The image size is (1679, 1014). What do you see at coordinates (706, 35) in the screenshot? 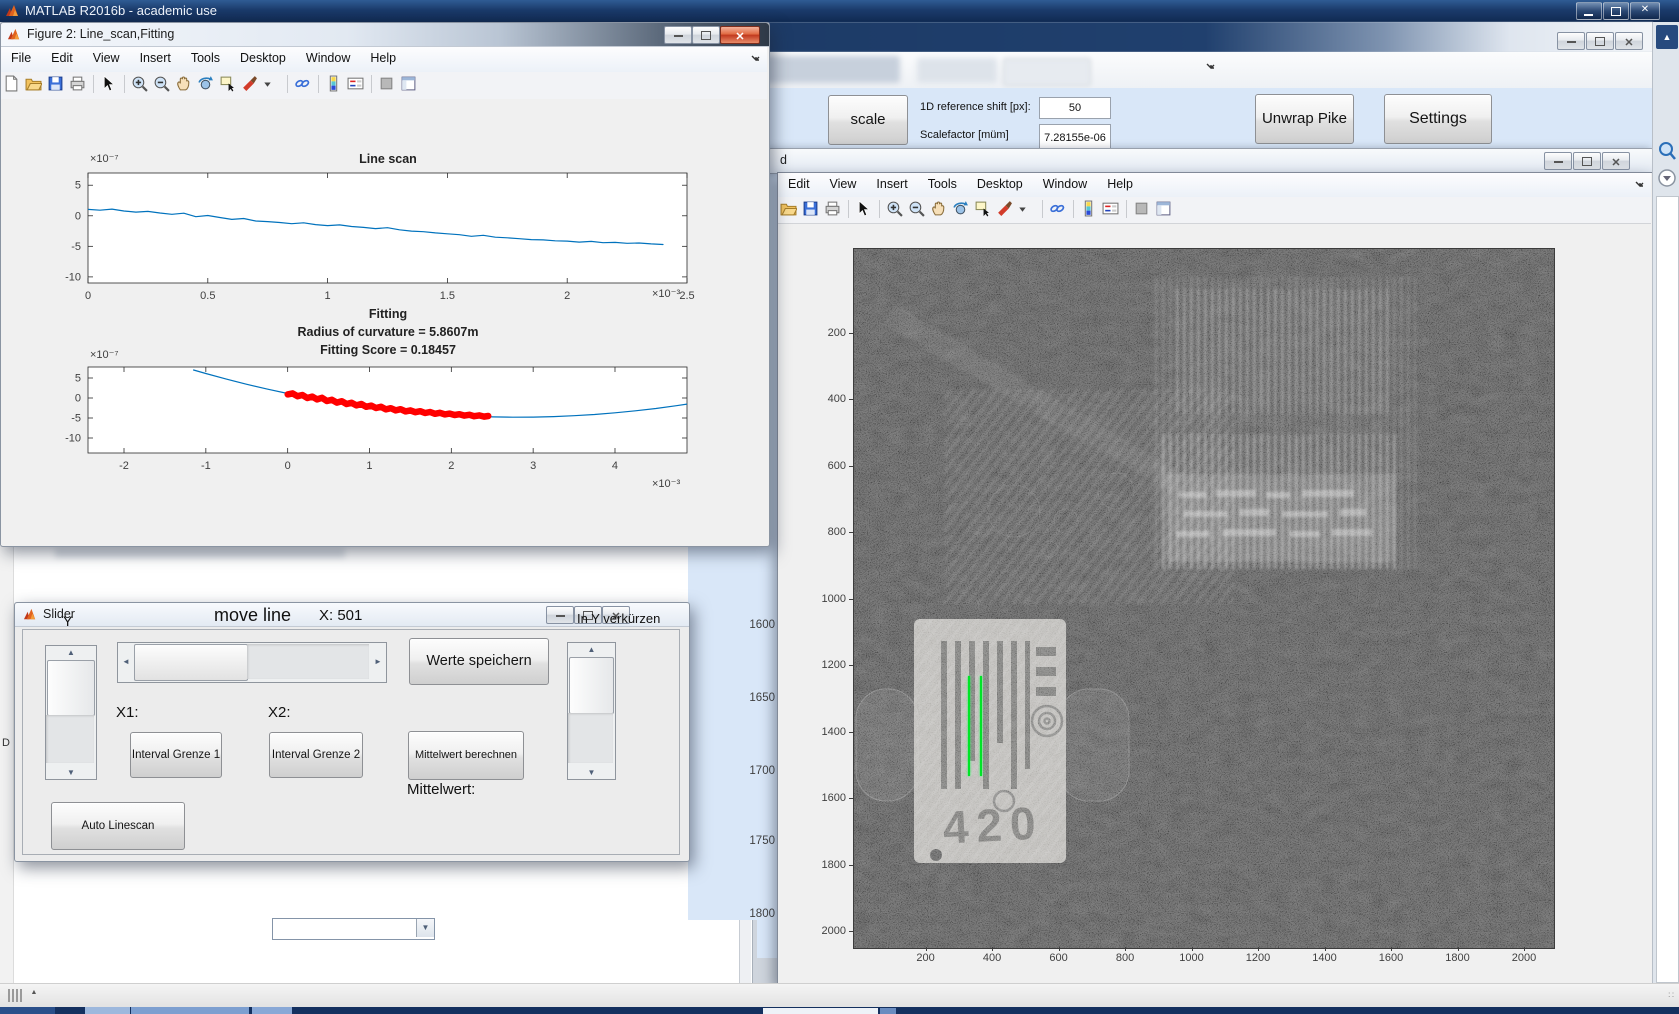
I see `figure2-maximize-button` at bounding box center [706, 35].